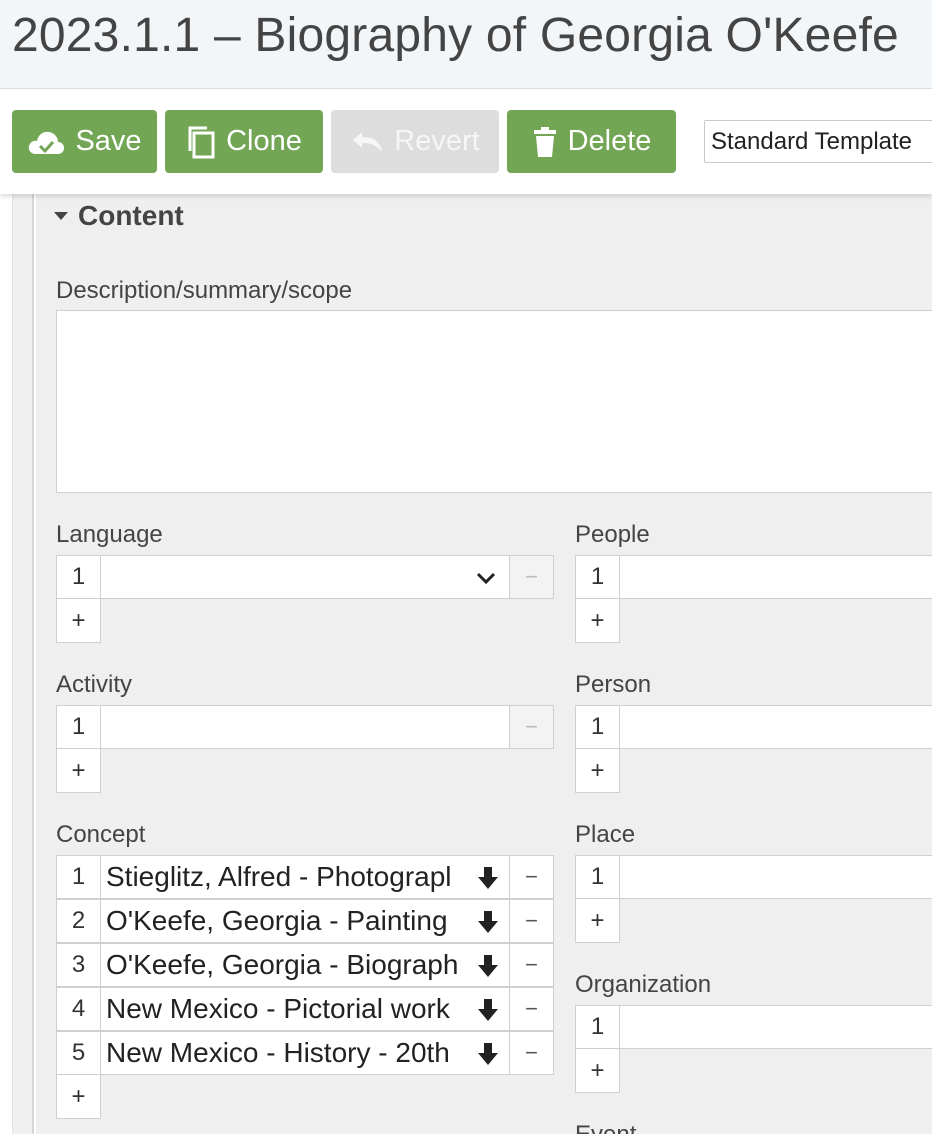  I want to click on concept-value: O'Keefe, Georgia - Painting, so click(277, 920).